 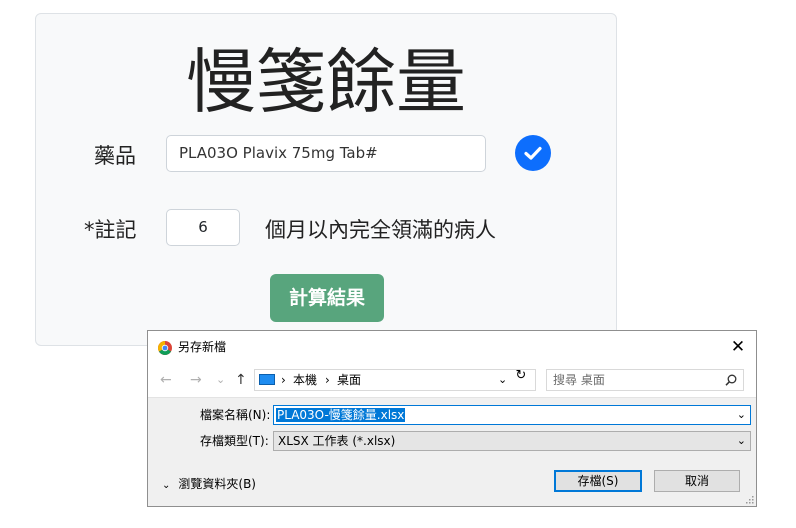 I want to click on months-suffix-text: 個月以內完全領滿的病人, so click(x=380, y=230).